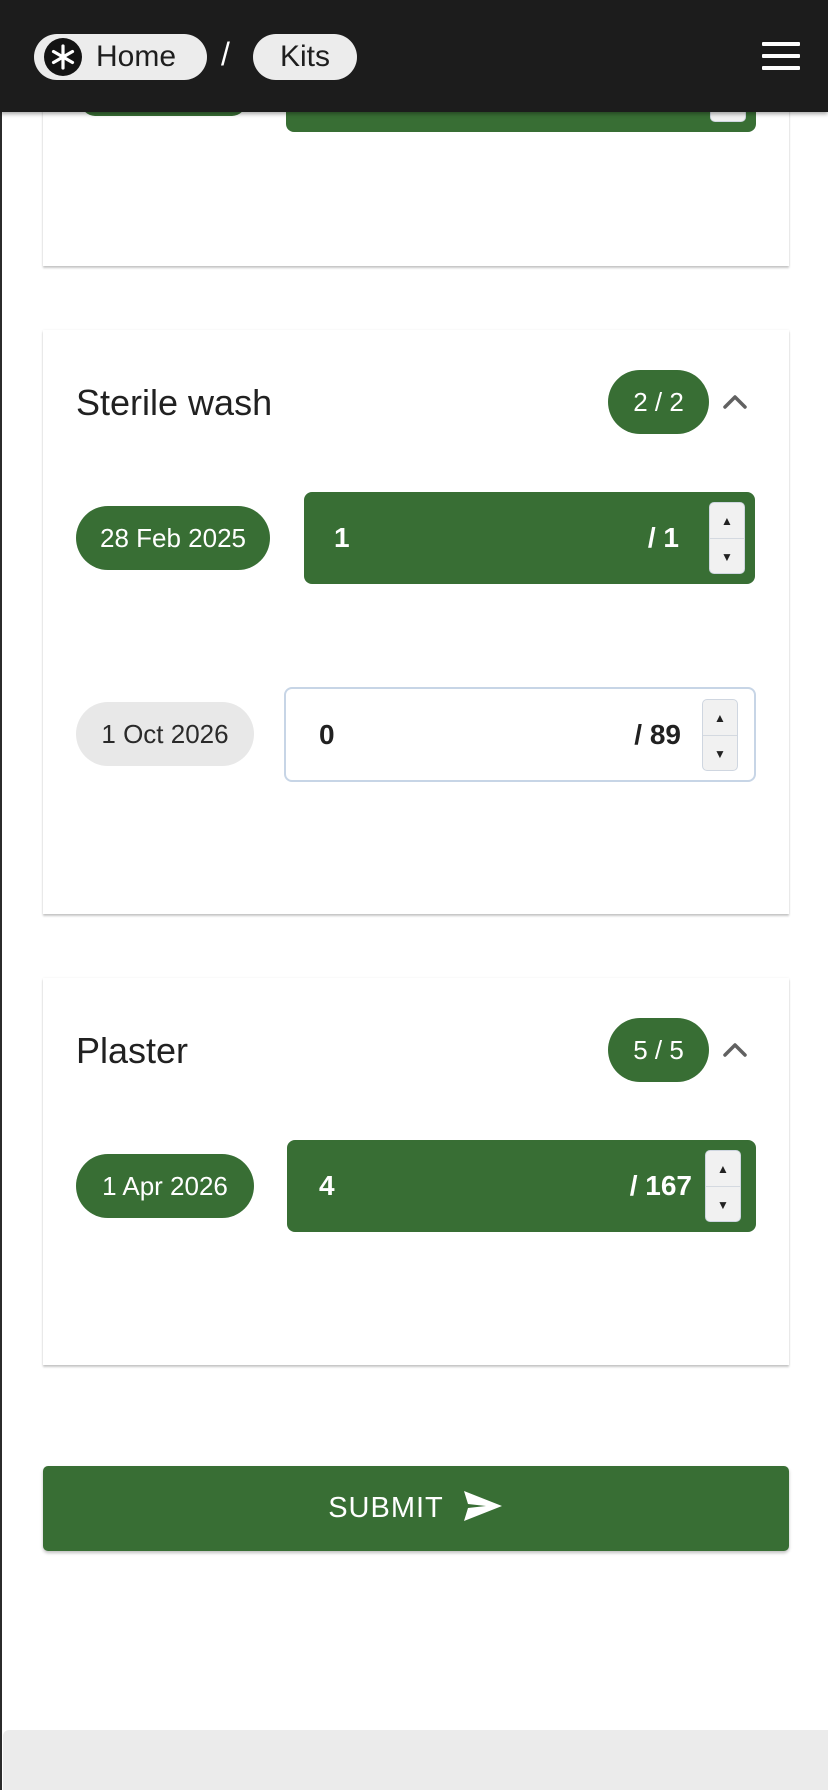 This screenshot has width=828, height=1790. What do you see at coordinates (657, 734) in the screenshot?
I see `quantity-total: / 89` at bounding box center [657, 734].